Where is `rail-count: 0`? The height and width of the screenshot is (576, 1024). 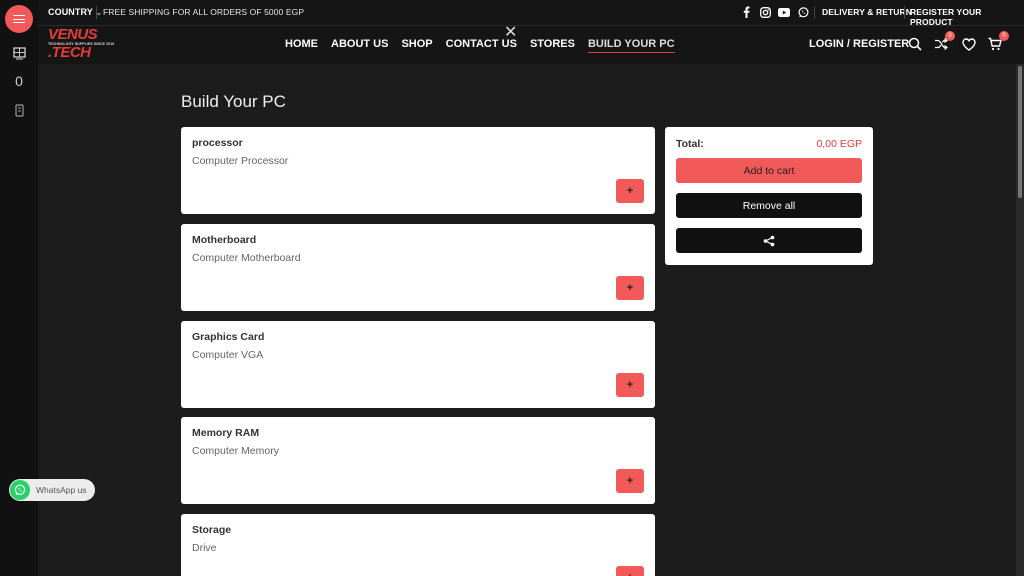
rail-count: 0 is located at coordinates (19, 81).